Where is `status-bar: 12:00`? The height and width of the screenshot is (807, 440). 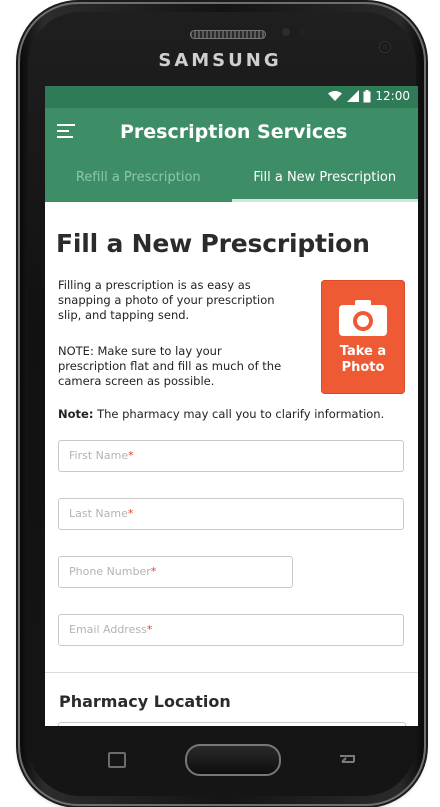 status-bar: 12:00 is located at coordinates (231, 97).